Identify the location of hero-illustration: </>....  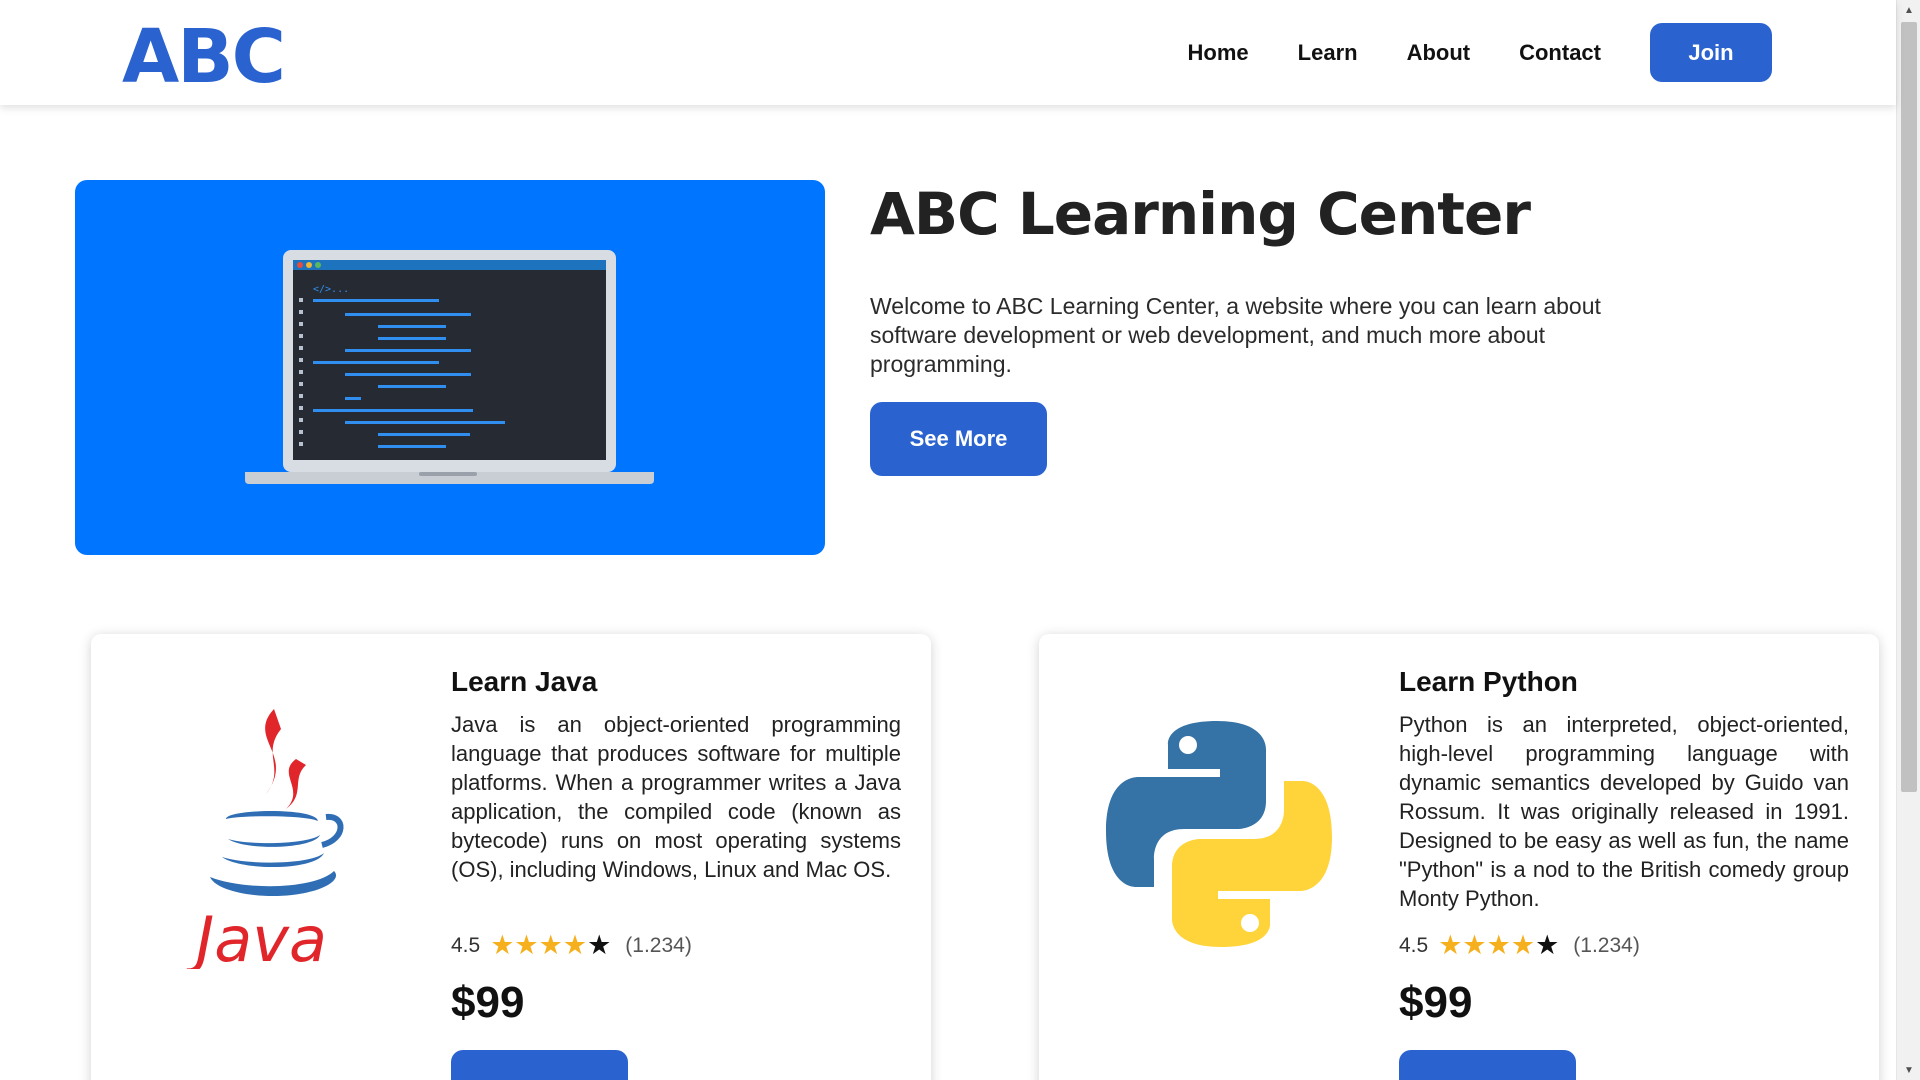
(450, 367).